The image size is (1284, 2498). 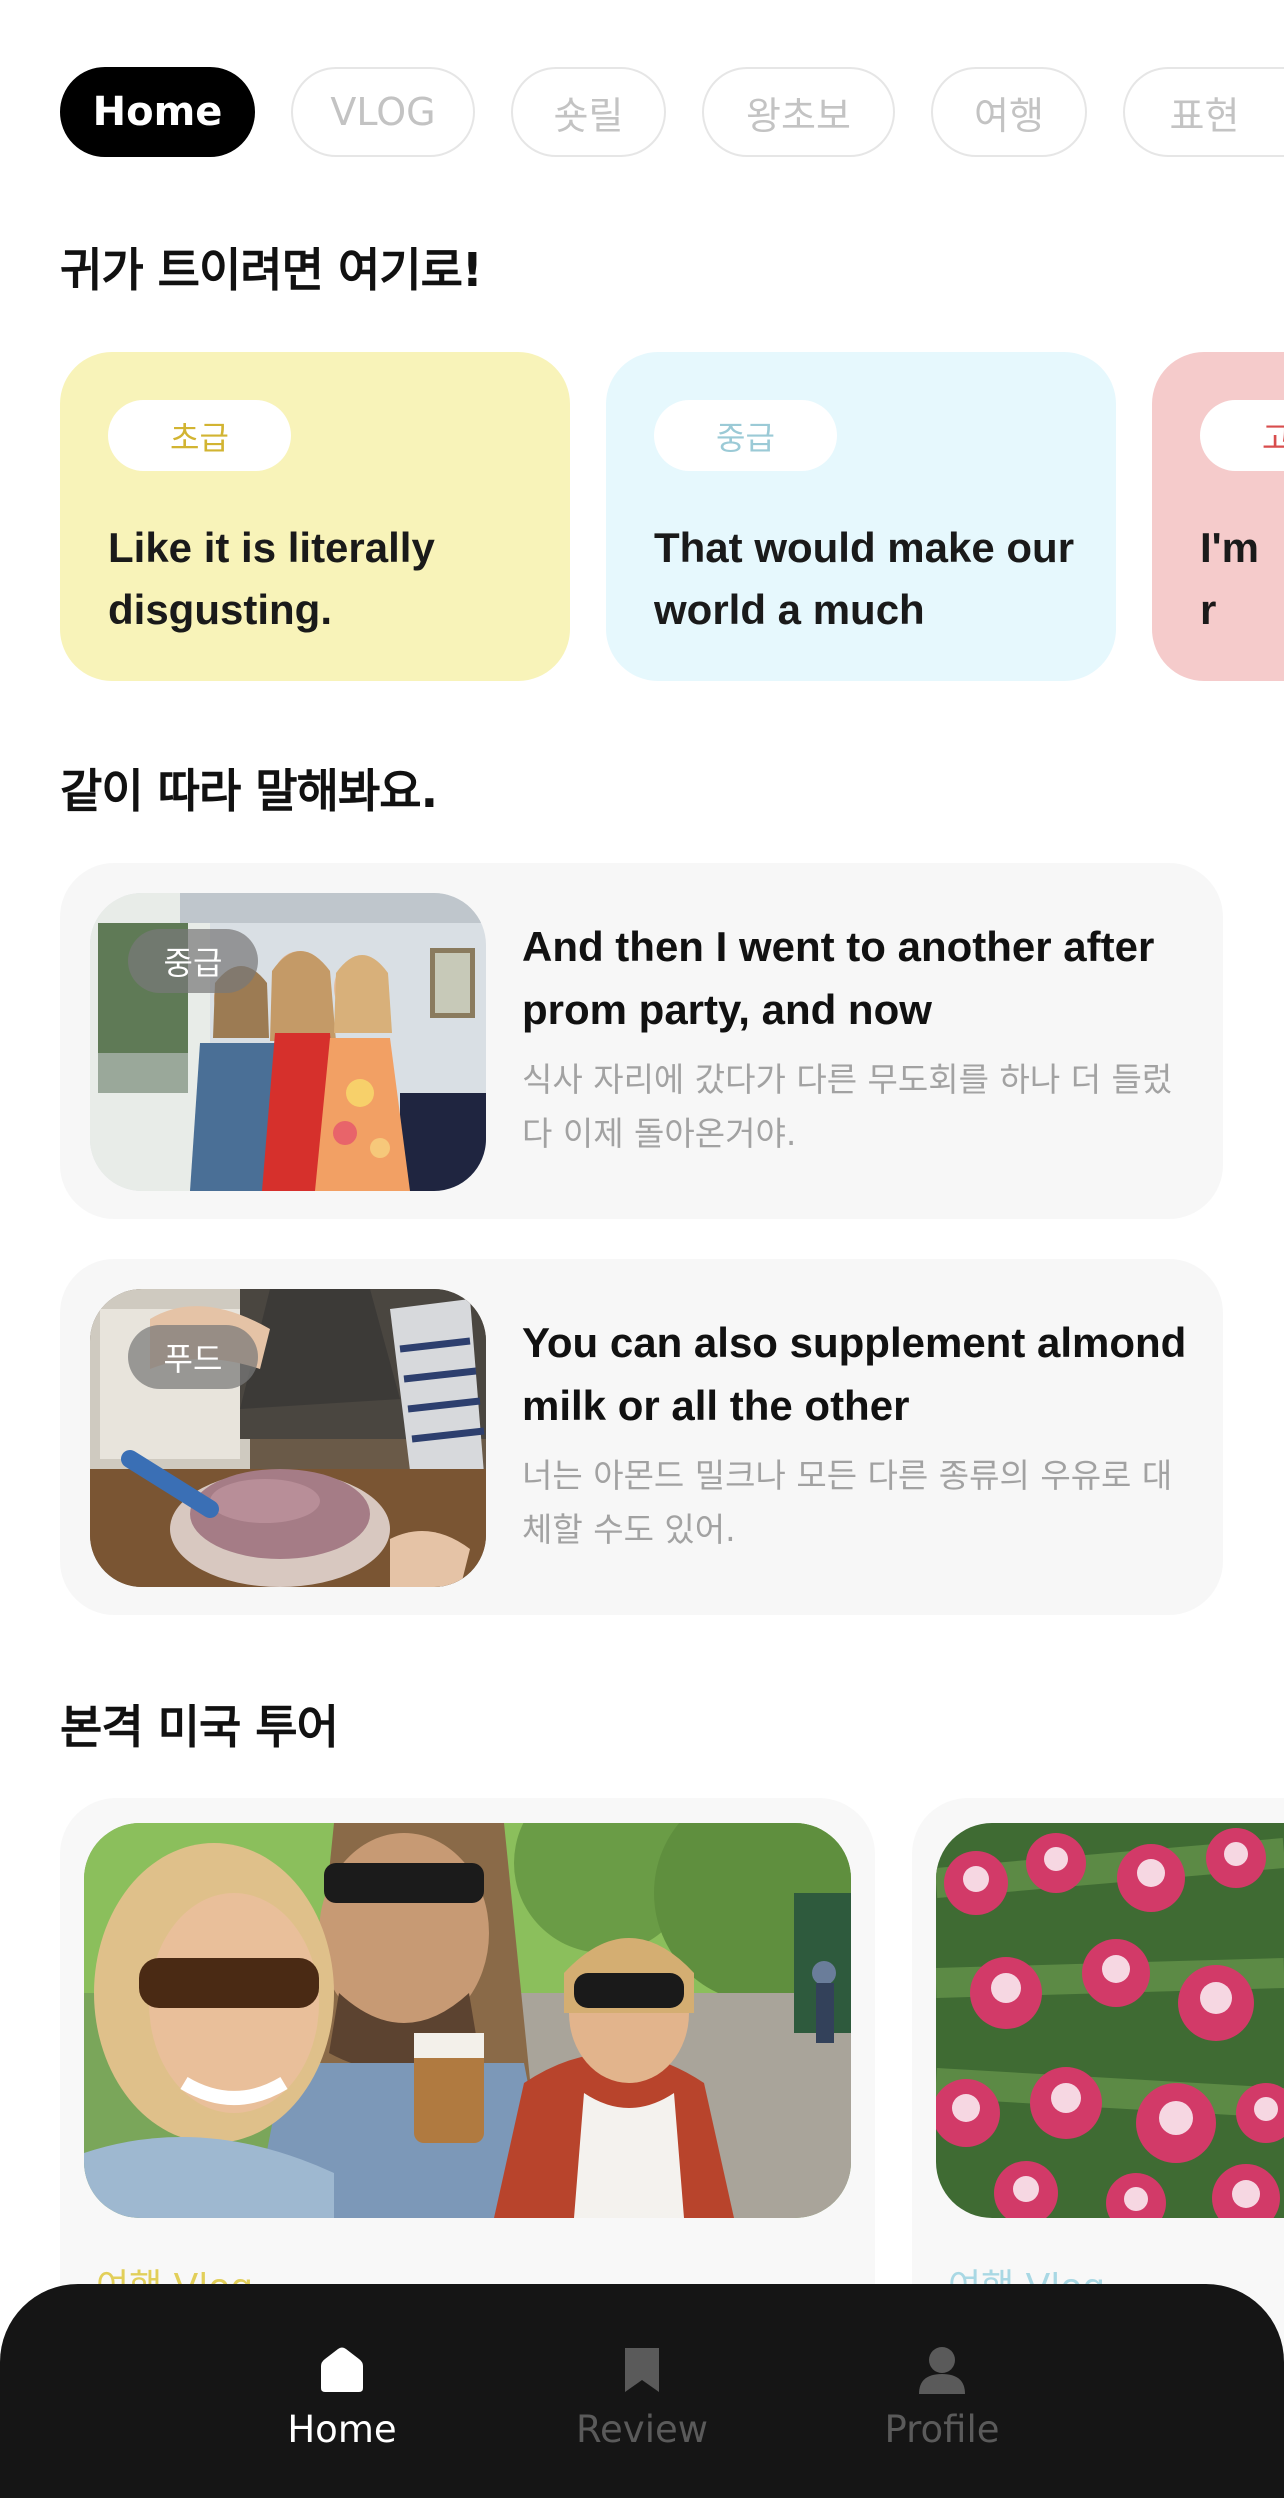 I want to click on tour-selfie-image, so click(x=467, y=2020).